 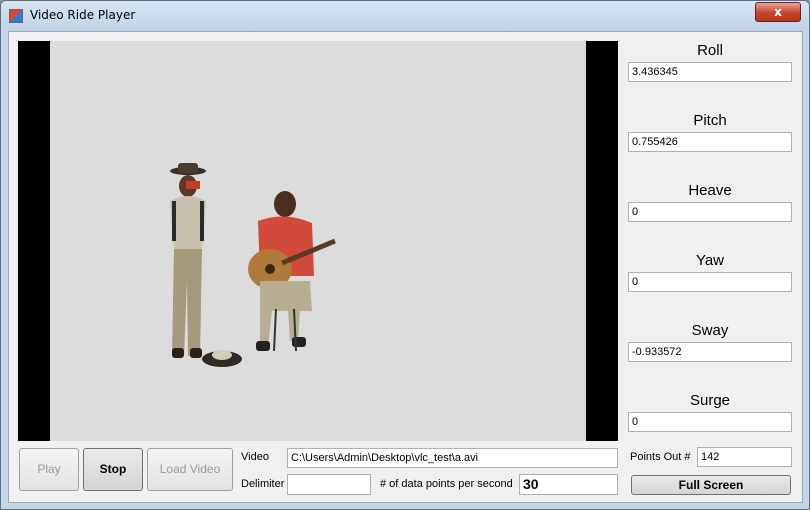 I want to click on window-title: Video Ride Player, so click(x=83, y=15).